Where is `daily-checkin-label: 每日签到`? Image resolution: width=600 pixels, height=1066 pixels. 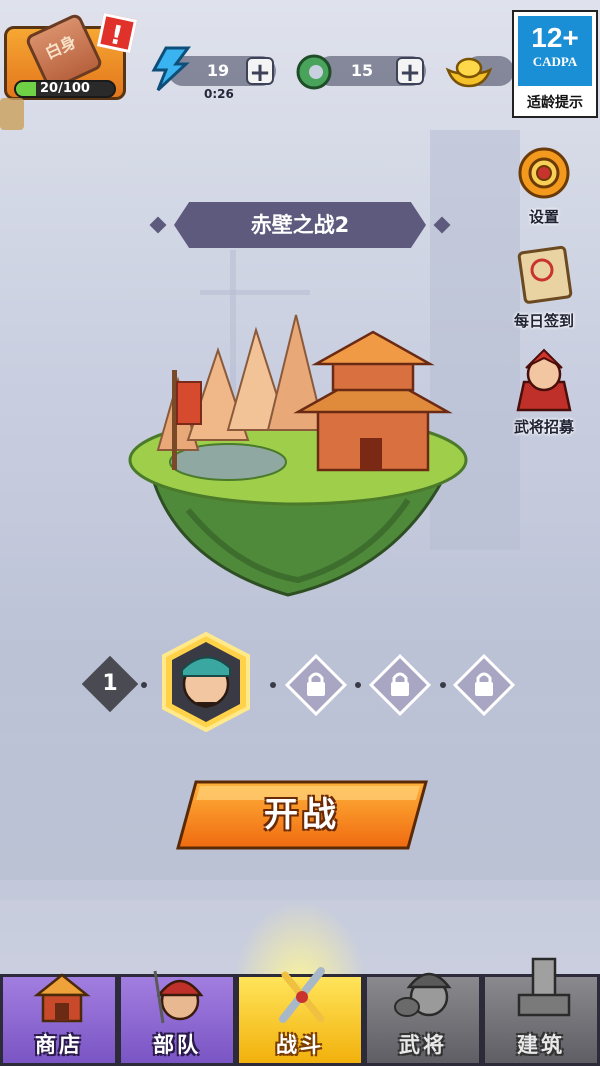 daily-checkin-label: 每日签到 is located at coordinates (543, 321).